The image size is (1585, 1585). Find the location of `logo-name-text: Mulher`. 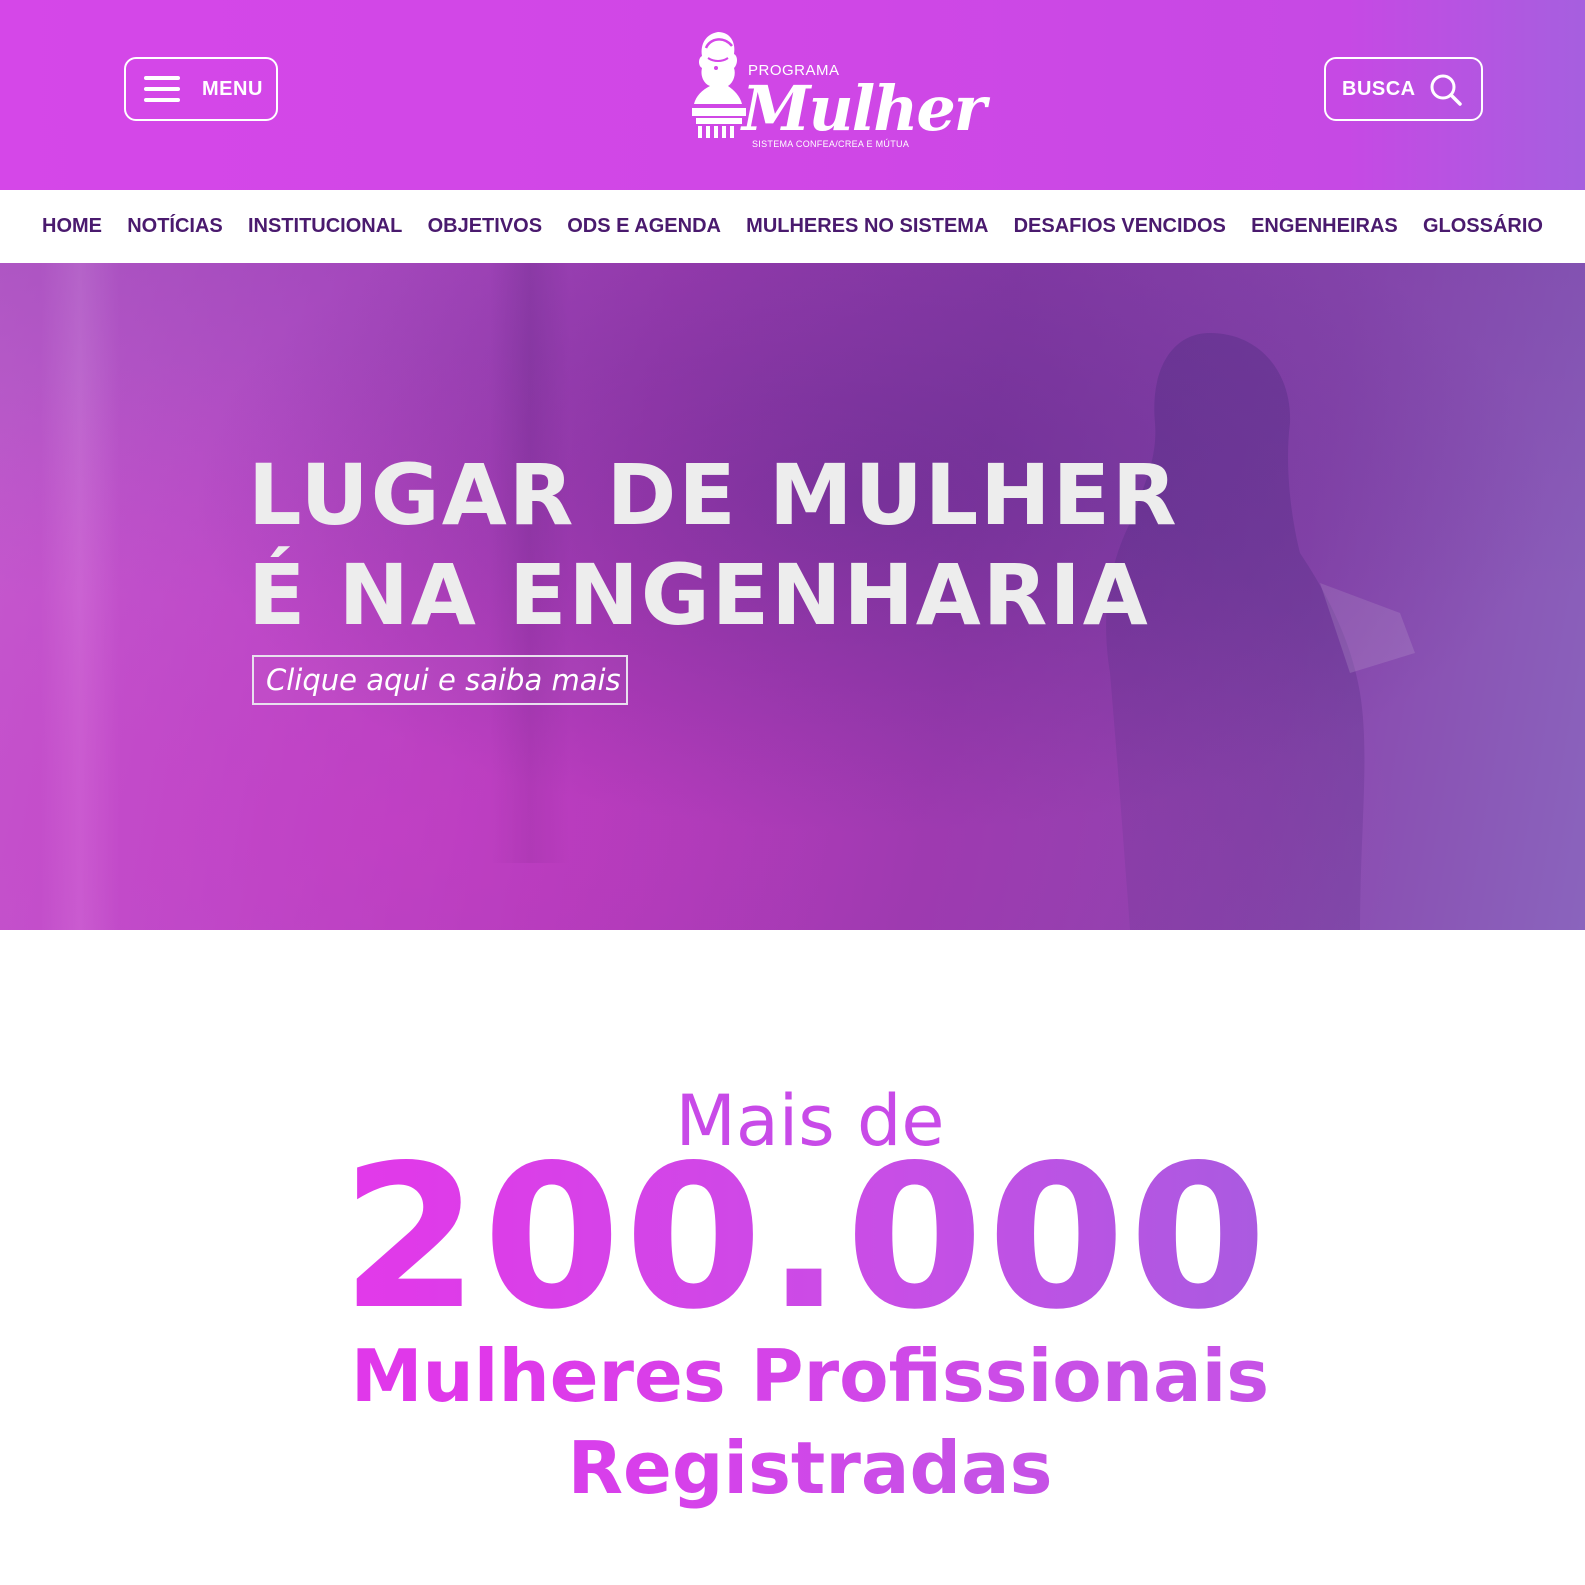

logo-name-text: Mulher is located at coordinates (864, 108).